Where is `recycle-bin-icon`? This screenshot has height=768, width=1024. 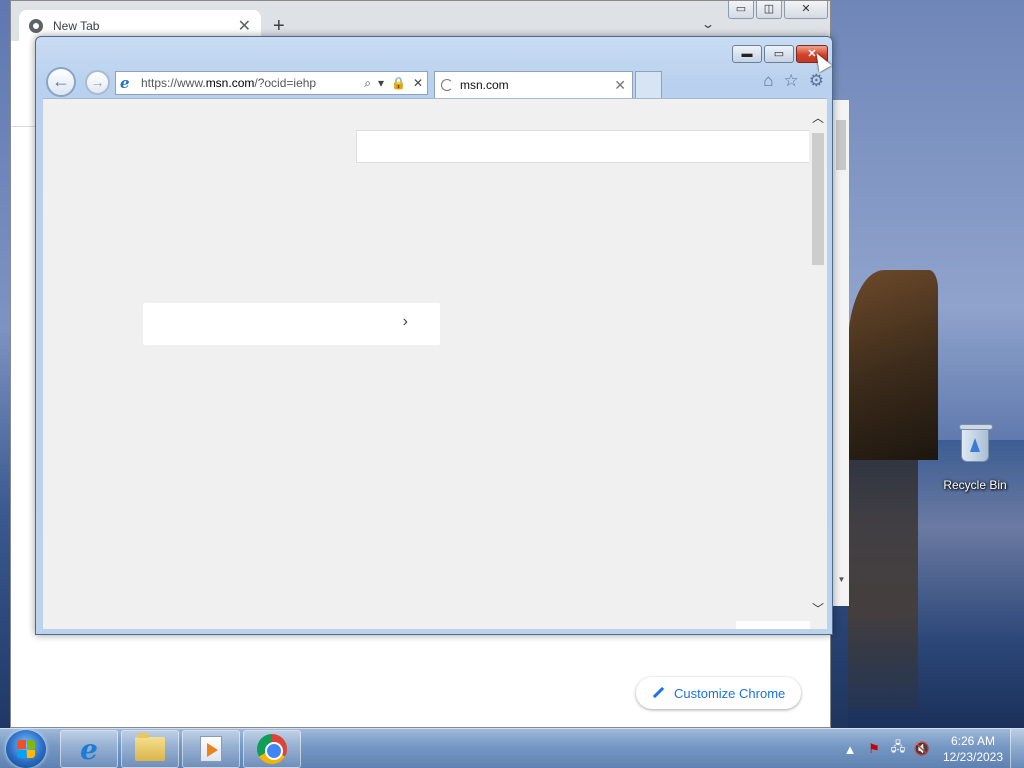 recycle-bin-icon is located at coordinates (976, 444).